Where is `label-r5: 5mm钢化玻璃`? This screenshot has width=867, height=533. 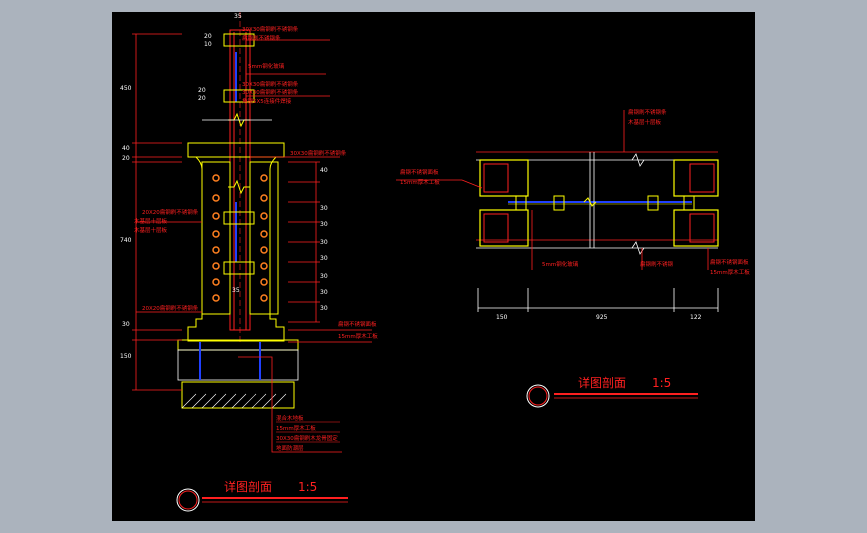 label-r5: 5mm钢化玻璃 is located at coordinates (560, 264).